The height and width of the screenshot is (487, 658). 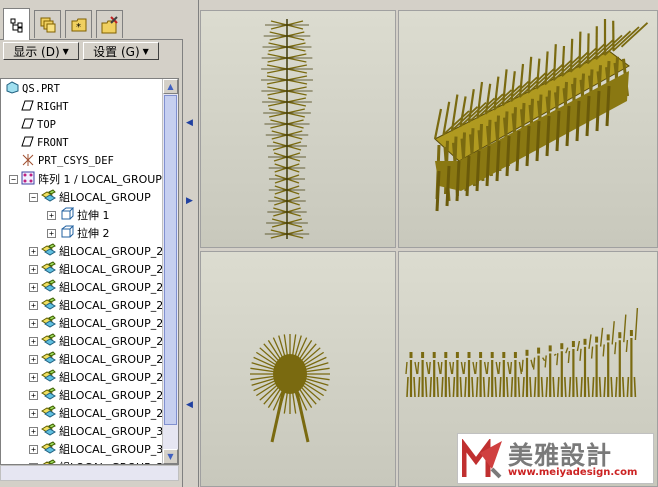 I want to click on settings-dropdown-button: 设置 (G) ▼, so click(x=121, y=51).